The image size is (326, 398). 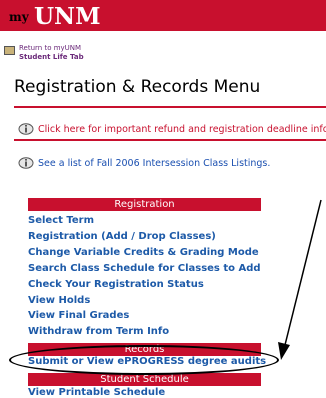 What do you see at coordinates (300, 279) in the screenshot?
I see `annotation-arrow` at bounding box center [300, 279].